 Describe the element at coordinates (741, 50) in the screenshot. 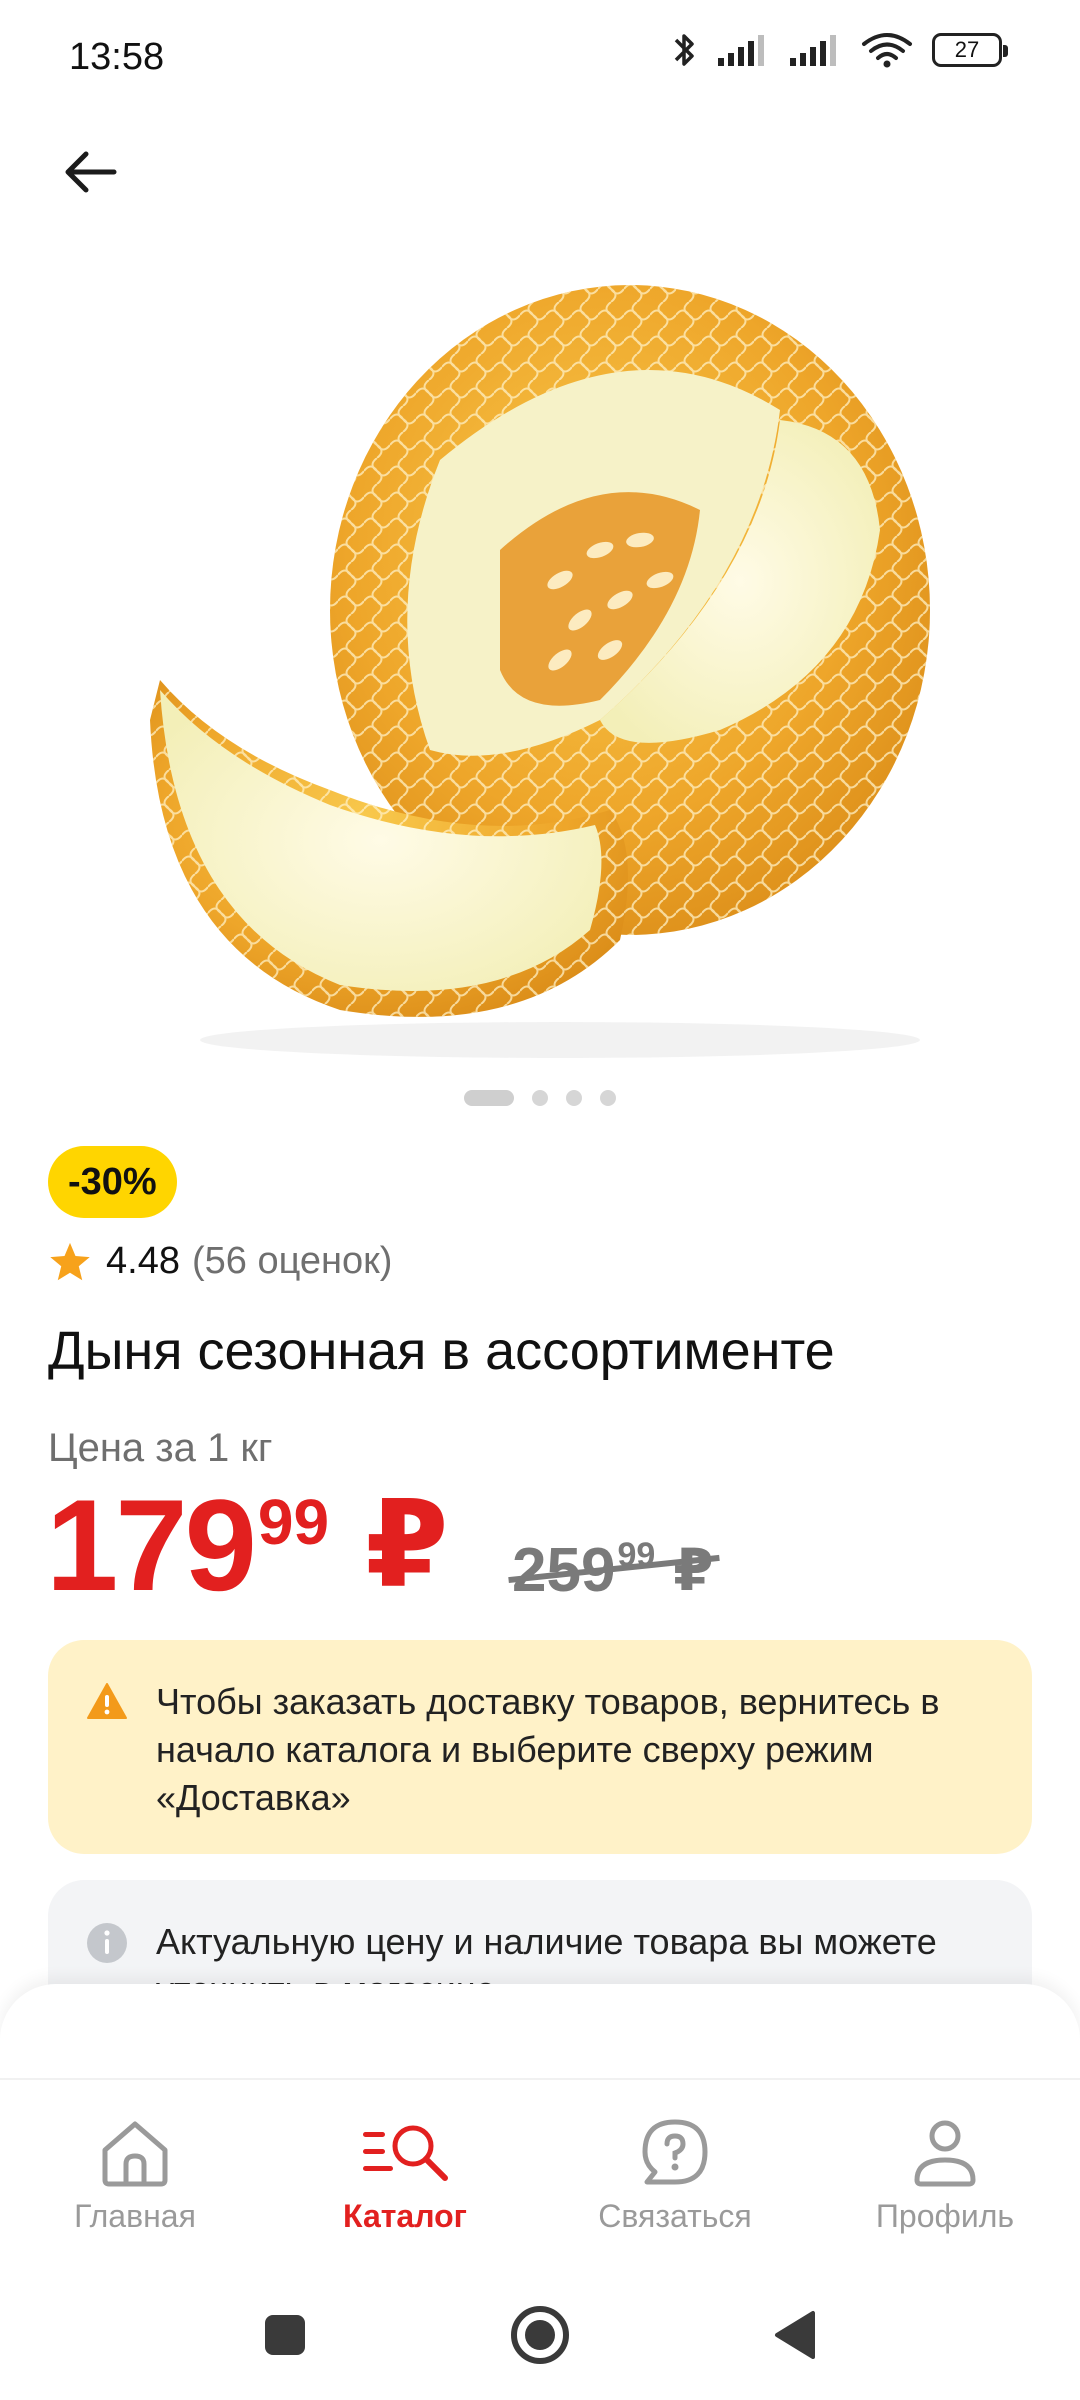

I see `signal-icon` at that location.